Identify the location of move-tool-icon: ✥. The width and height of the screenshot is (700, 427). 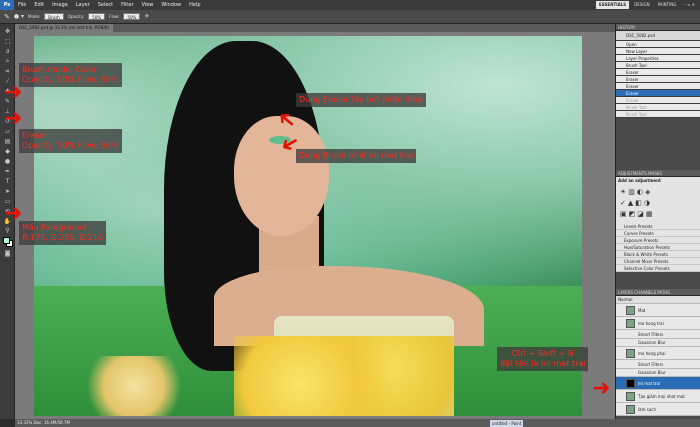
(7, 31).